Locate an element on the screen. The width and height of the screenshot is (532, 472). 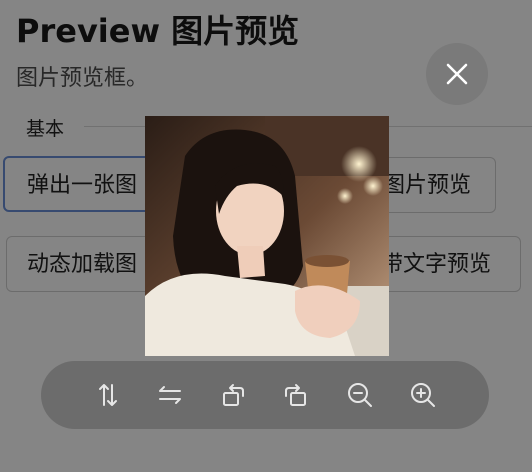
zoom-in-icon is located at coordinates (423, 395).